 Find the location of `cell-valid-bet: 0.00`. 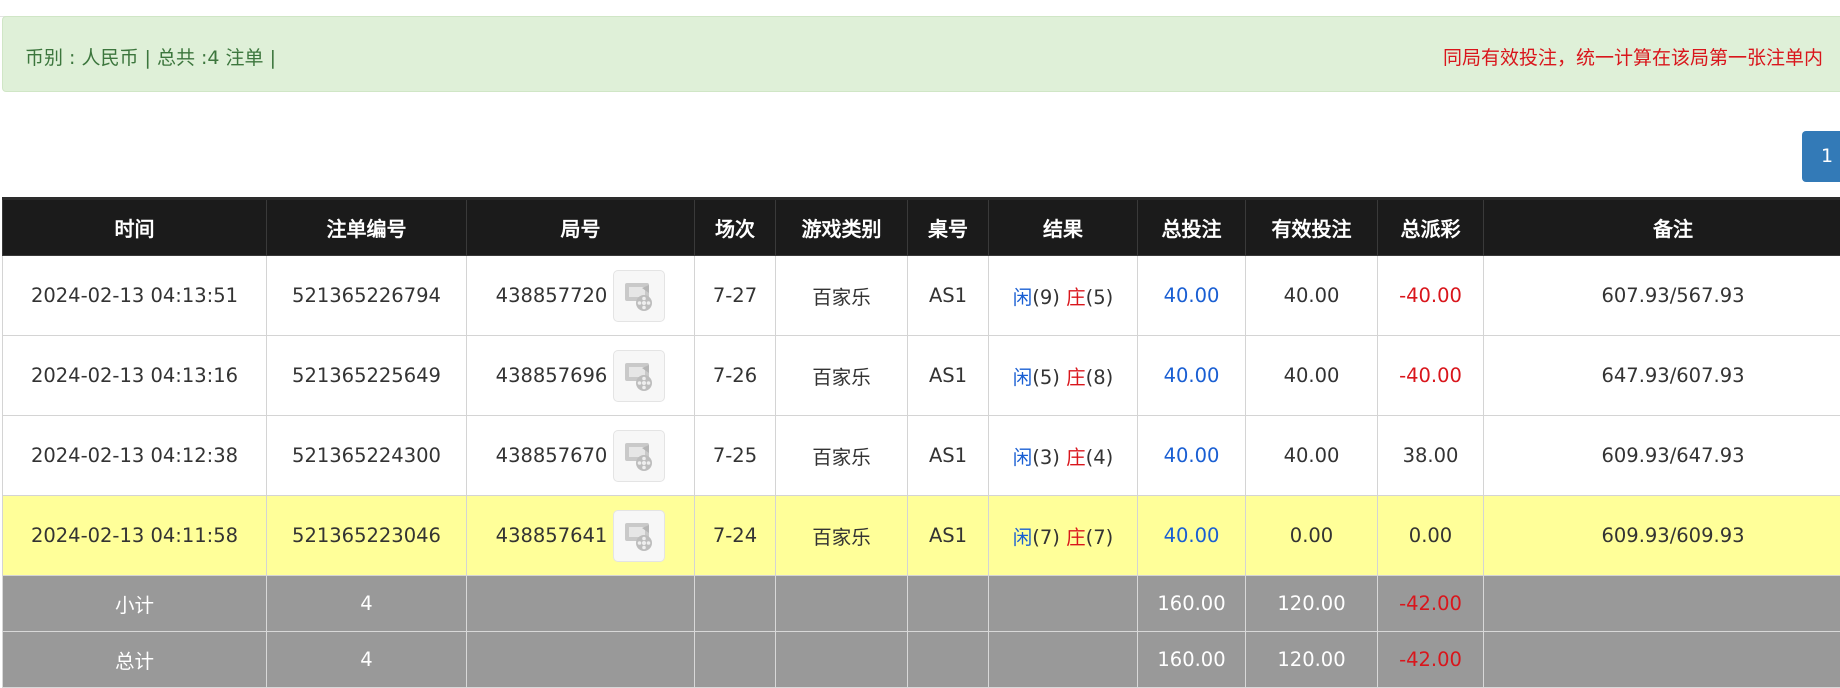

cell-valid-bet: 0.00 is located at coordinates (1312, 536).